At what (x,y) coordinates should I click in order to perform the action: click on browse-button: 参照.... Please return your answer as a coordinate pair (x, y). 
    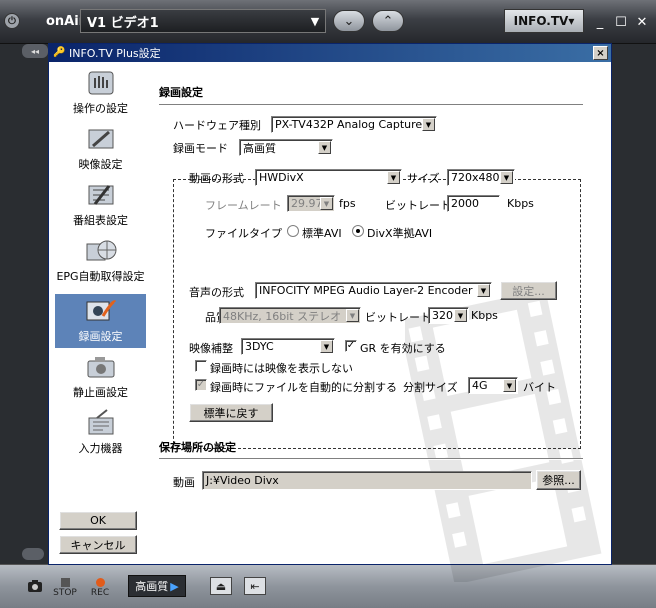
    Looking at the image, I should click on (558, 480).